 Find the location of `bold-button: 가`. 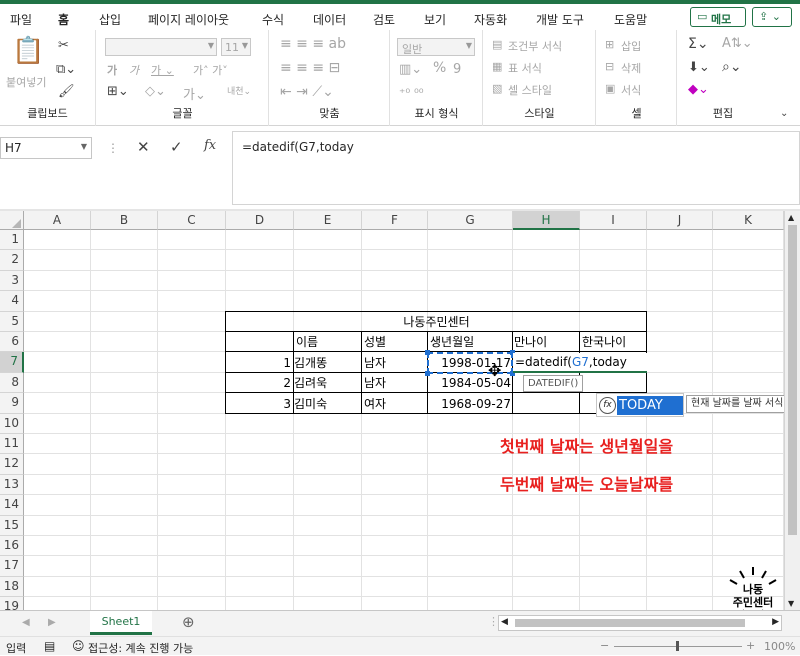

bold-button: 가 is located at coordinates (112, 70).